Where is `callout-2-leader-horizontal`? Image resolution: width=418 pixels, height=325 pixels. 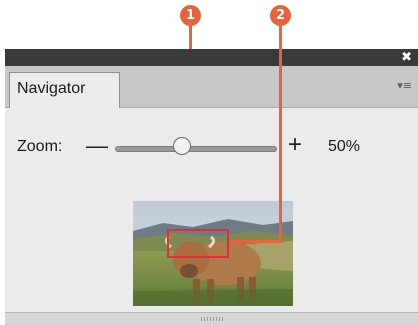 callout-2-leader-horizontal is located at coordinates (256, 241).